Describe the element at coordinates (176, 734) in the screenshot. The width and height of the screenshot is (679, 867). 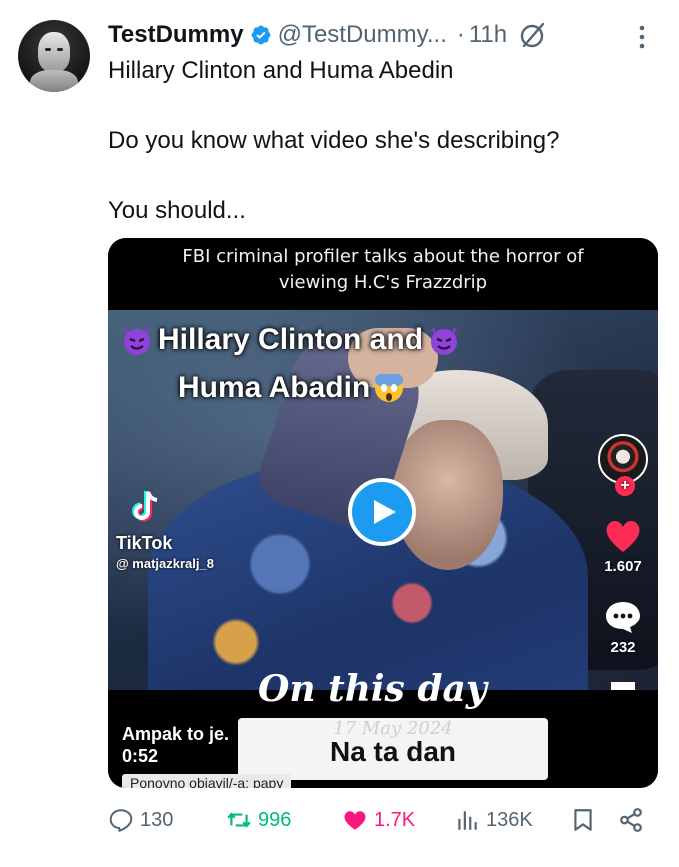
I see `video-caption: Ampak to je.` at that location.